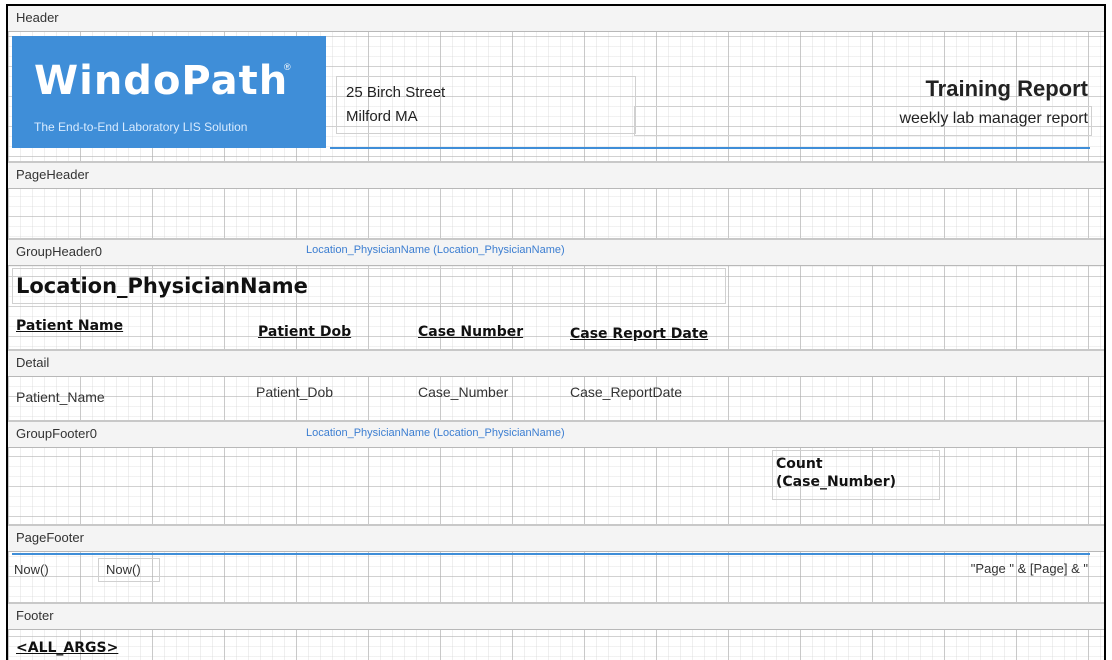 Image resolution: width=1112 pixels, height=660 pixels. What do you see at coordinates (639, 334) in the screenshot?
I see `column-header-case-report-date: Case Report Date` at bounding box center [639, 334].